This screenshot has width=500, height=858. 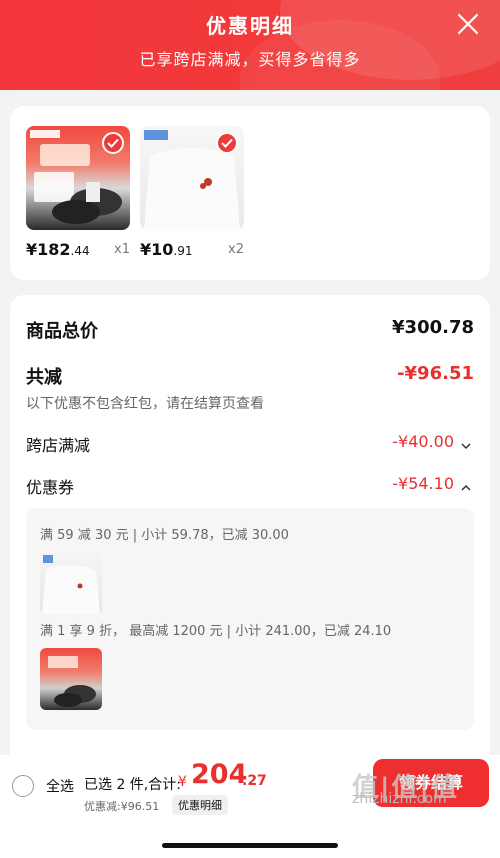 I want to click on page-title: 优惠明细, so click(x=250, y=26).